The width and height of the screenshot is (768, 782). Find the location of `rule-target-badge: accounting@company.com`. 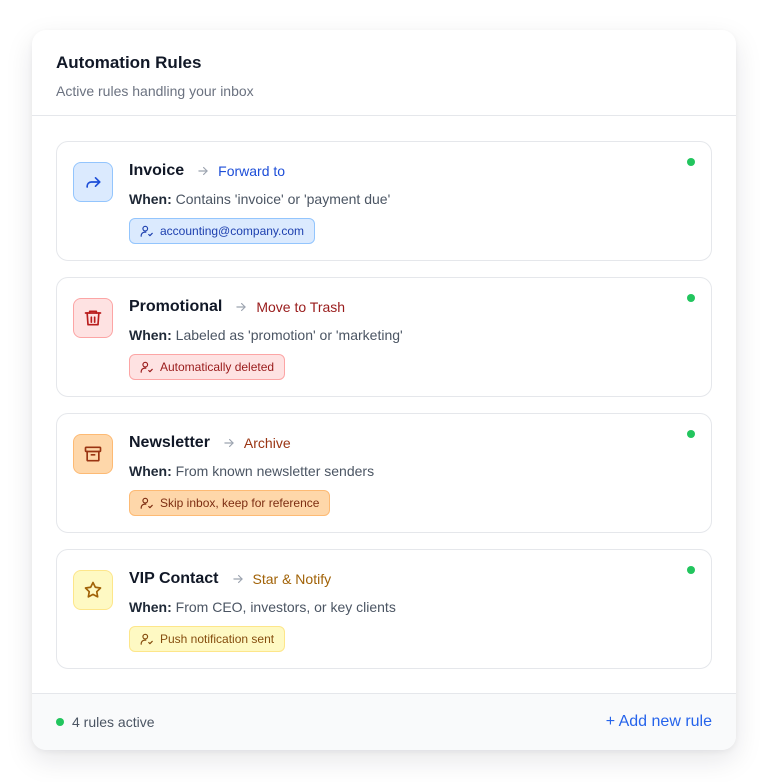

rule-target-badge: accounting@company.com is located at coordinates (222, 231).